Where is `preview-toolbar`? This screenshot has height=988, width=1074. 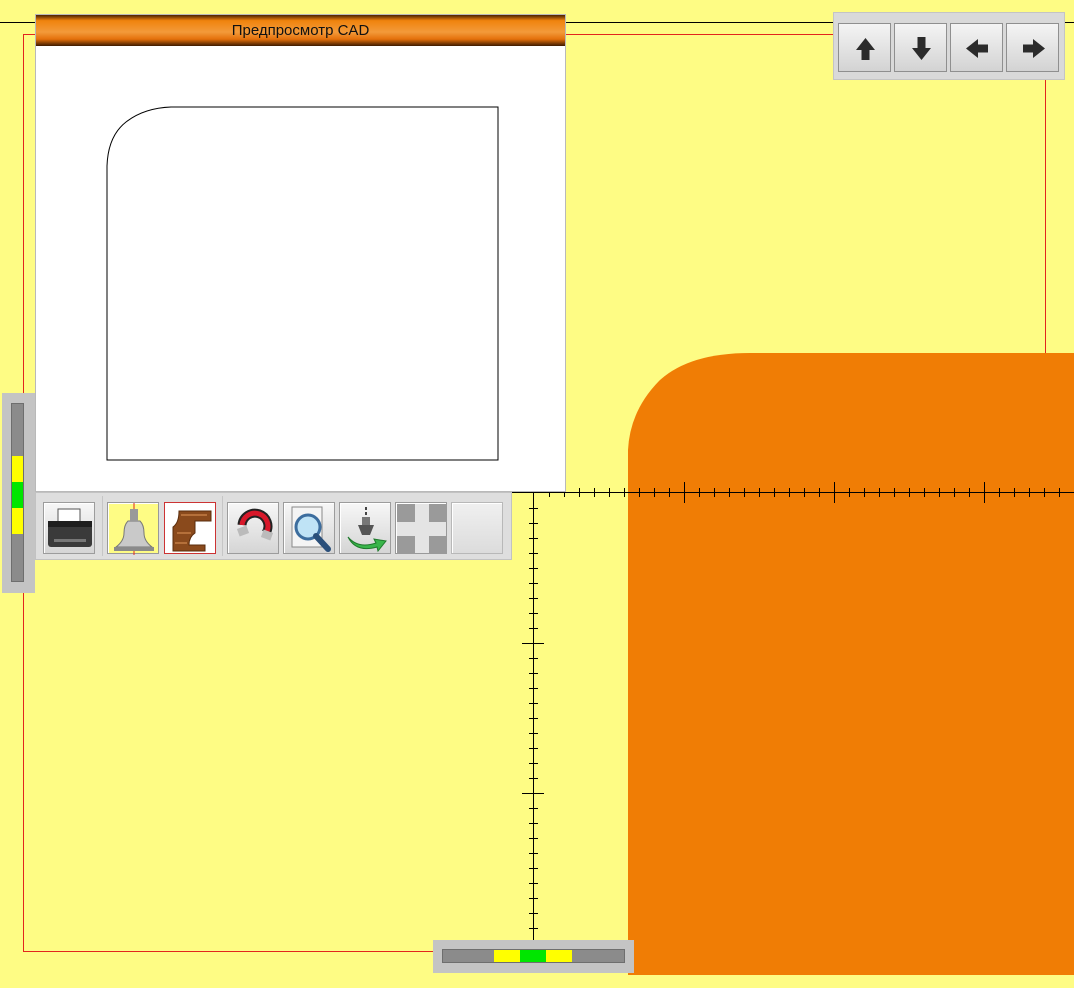
preview-toolbar is located at coordinates (273, 526).